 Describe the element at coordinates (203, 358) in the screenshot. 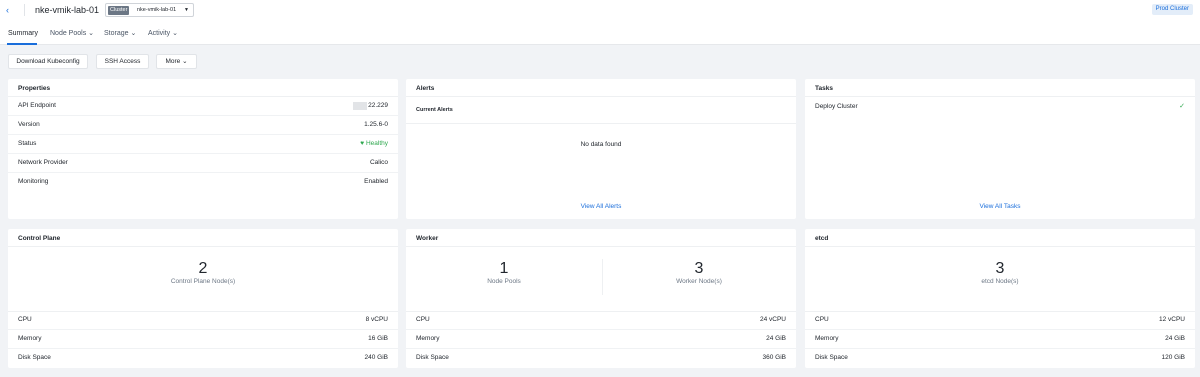

I see `resource-row-disk: Disk Space 240 GiB` at that location.